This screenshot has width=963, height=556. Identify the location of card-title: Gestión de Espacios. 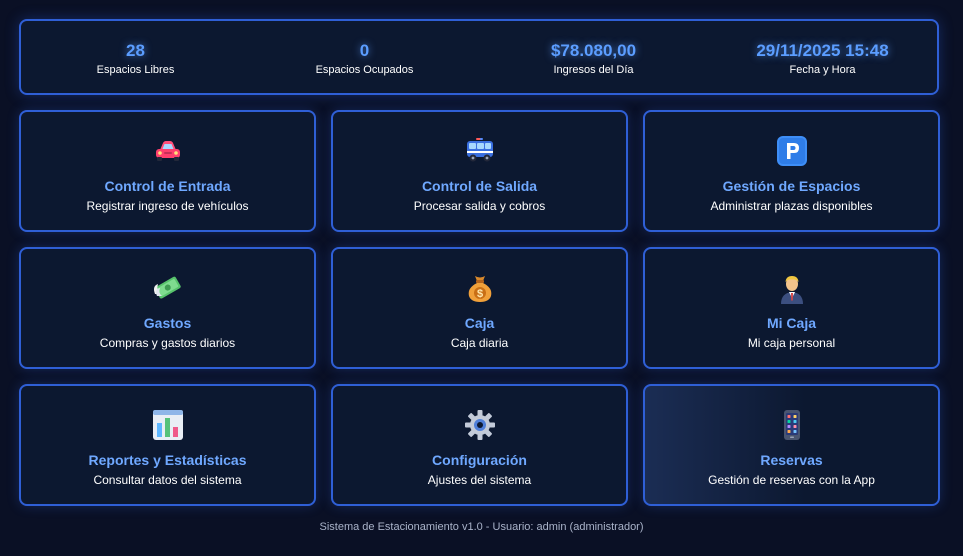
(791, 186).